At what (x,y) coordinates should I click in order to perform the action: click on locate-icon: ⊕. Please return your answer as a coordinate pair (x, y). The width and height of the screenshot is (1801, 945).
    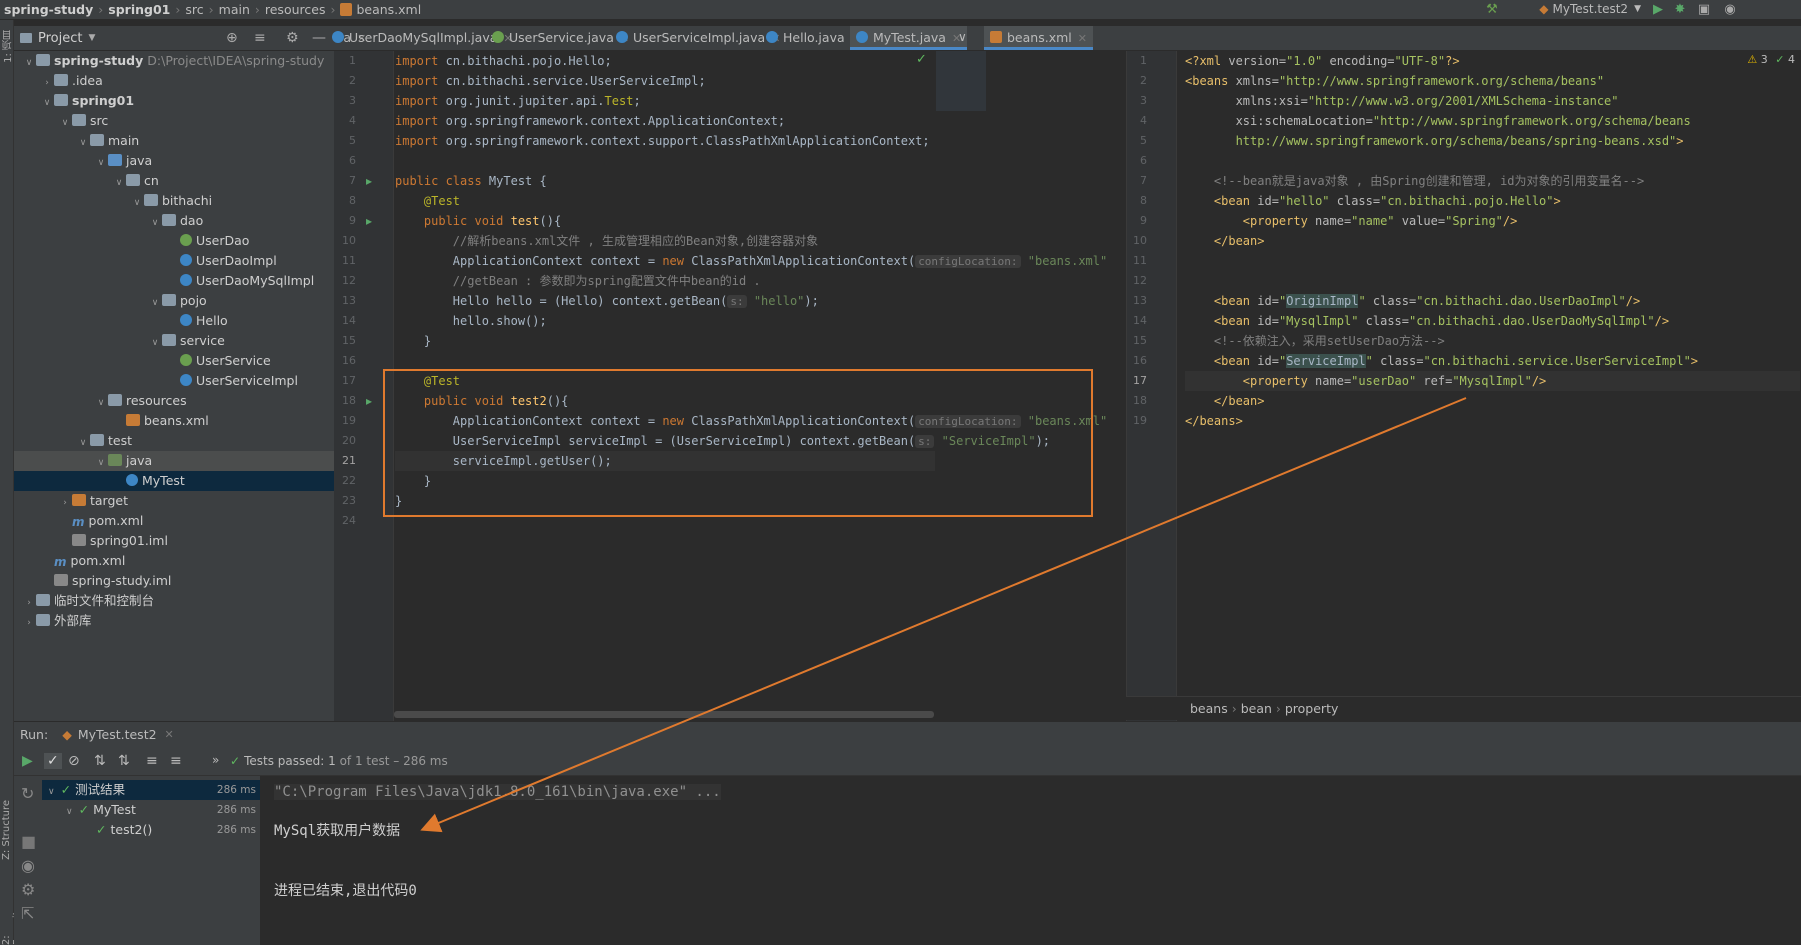
    Looking at the image, I should click on (232, 38).